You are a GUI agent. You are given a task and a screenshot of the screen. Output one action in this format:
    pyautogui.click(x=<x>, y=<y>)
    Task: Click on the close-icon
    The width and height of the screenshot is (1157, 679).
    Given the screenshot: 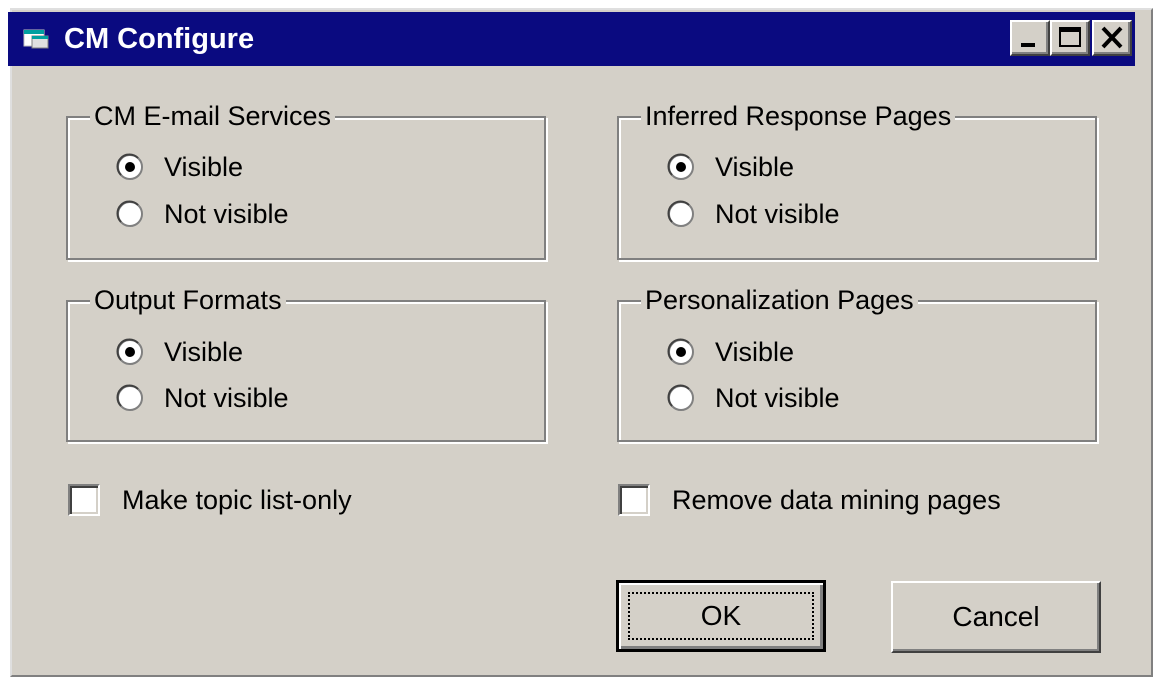 What is the action you would take?
    pyautogui.click(x=1112, y=37)
    